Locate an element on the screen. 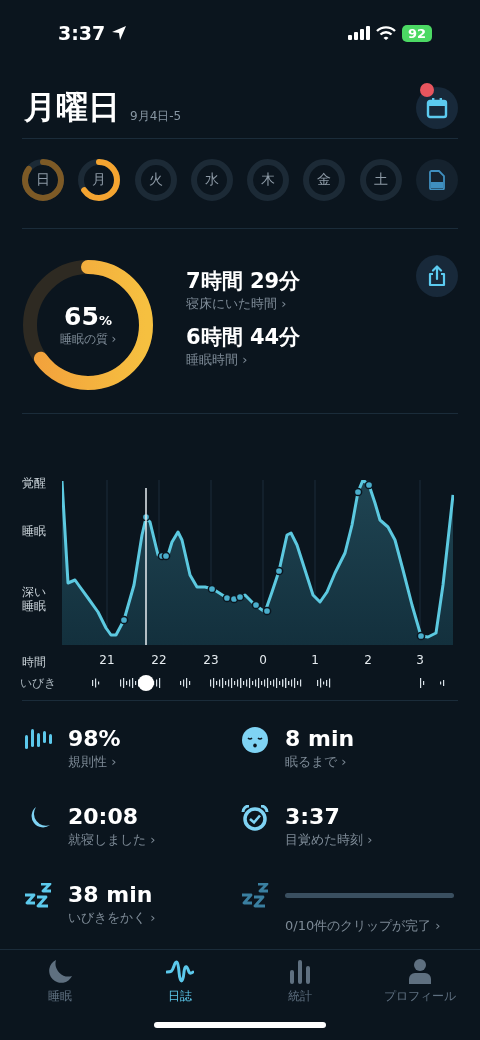  duration-link: 睡眠時間 › is located at coordinates (243, 360).